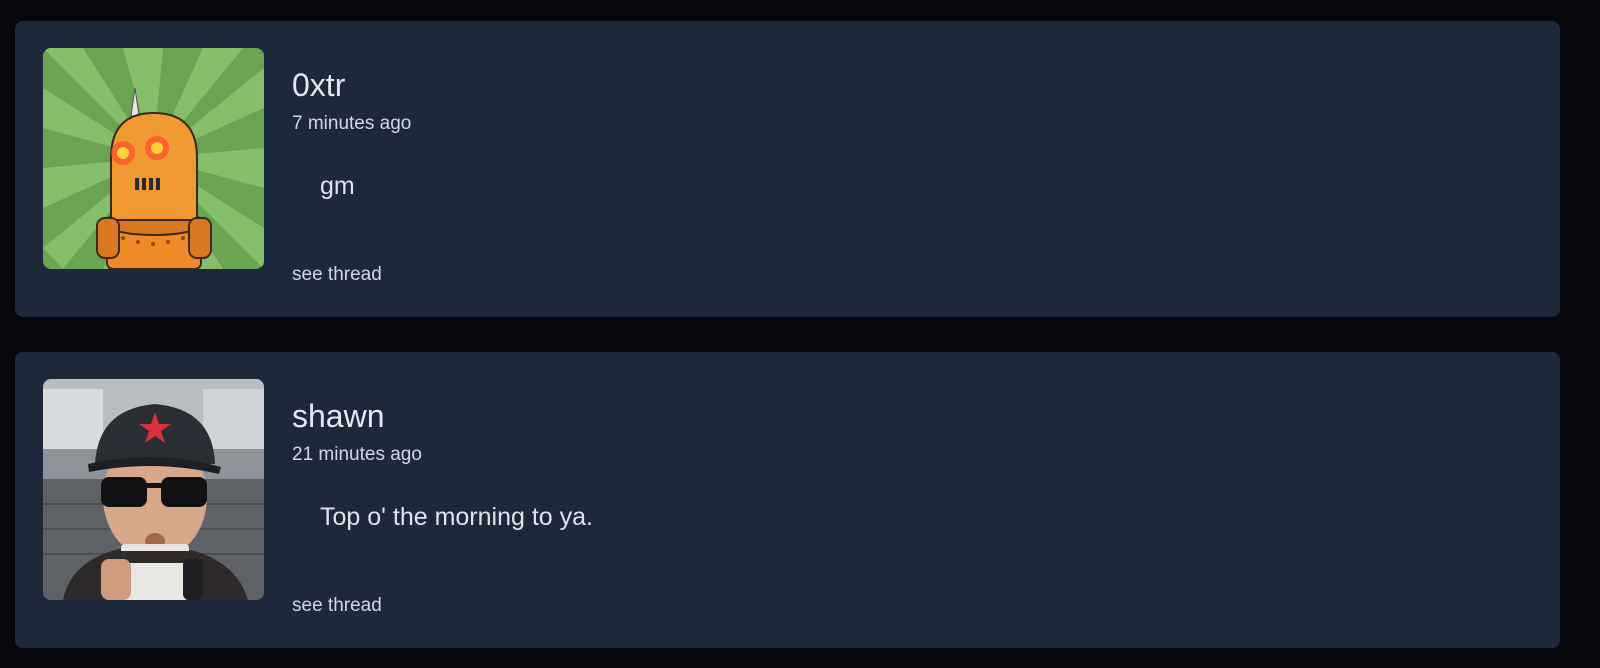 The height and width of the screenshot is (668, 1600). I want to click on robot-avatar-icon, so click(153, 158).